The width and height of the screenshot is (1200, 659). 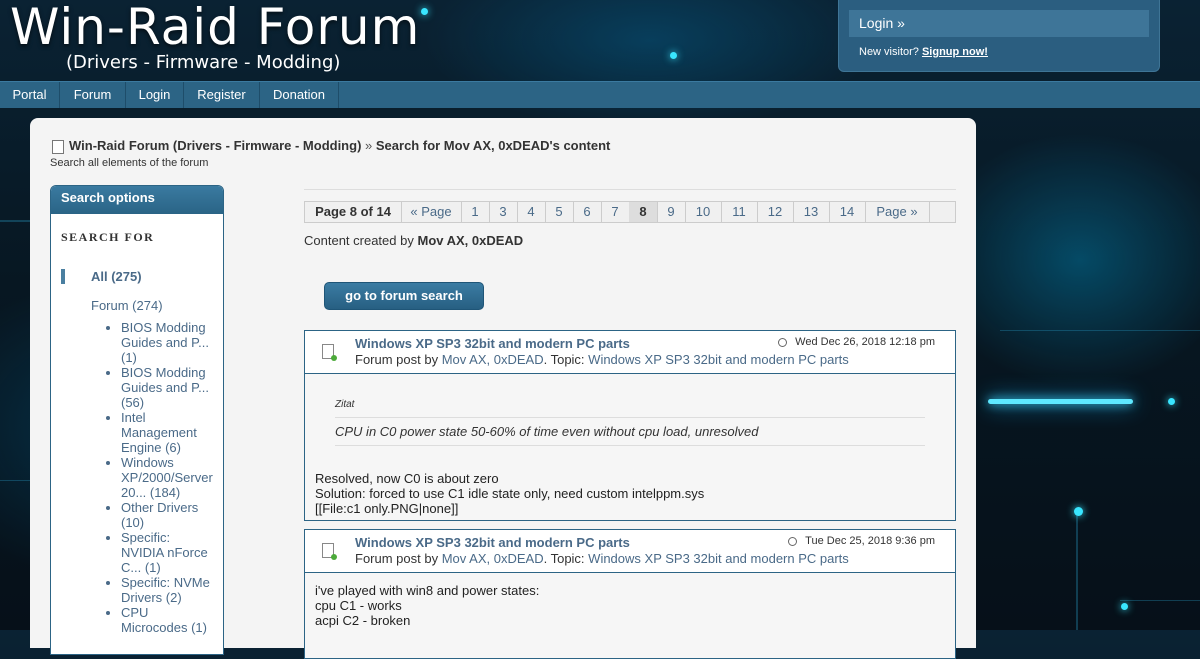 I want to click on post-line: Resolved, now C0 is about zero, so click(x=407, y=478).